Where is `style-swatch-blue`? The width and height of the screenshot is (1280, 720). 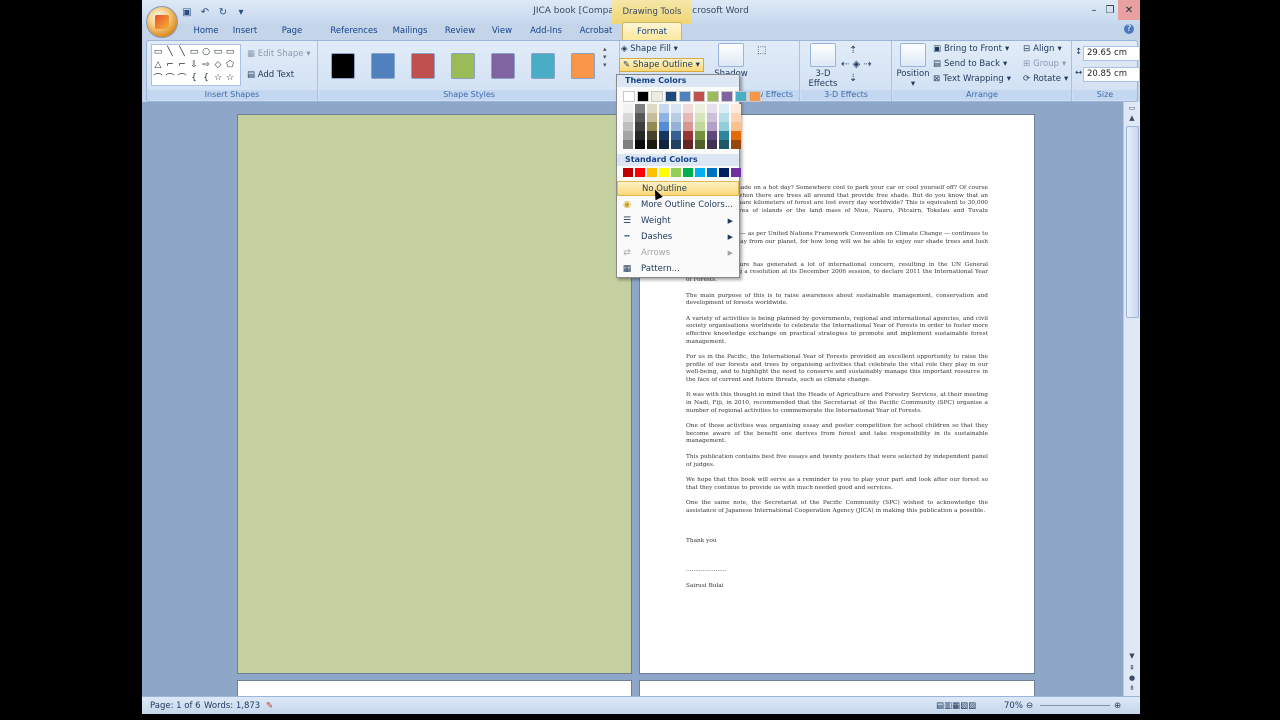
style-swatch-blue is located at coordinates (383, 66).